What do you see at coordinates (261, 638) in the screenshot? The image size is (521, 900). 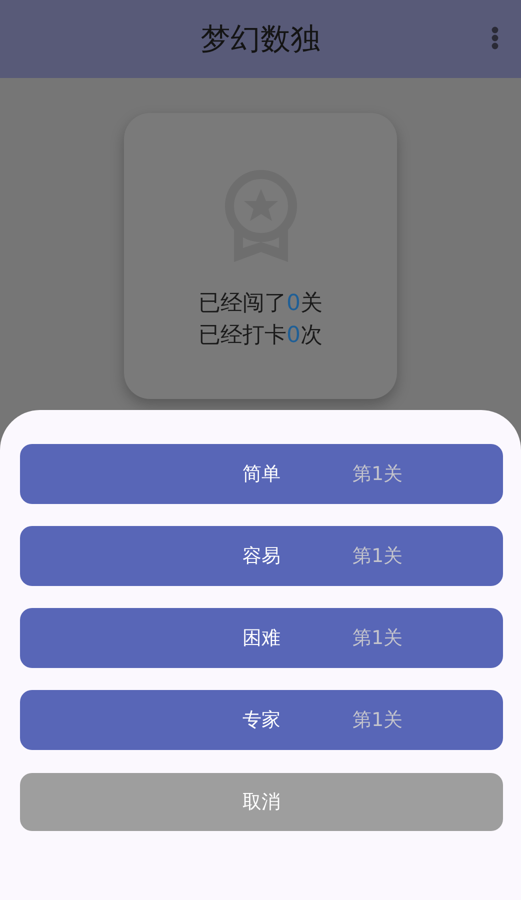 I see `difficulty-button: 困难 第1关` at bounding box center [261, 638].